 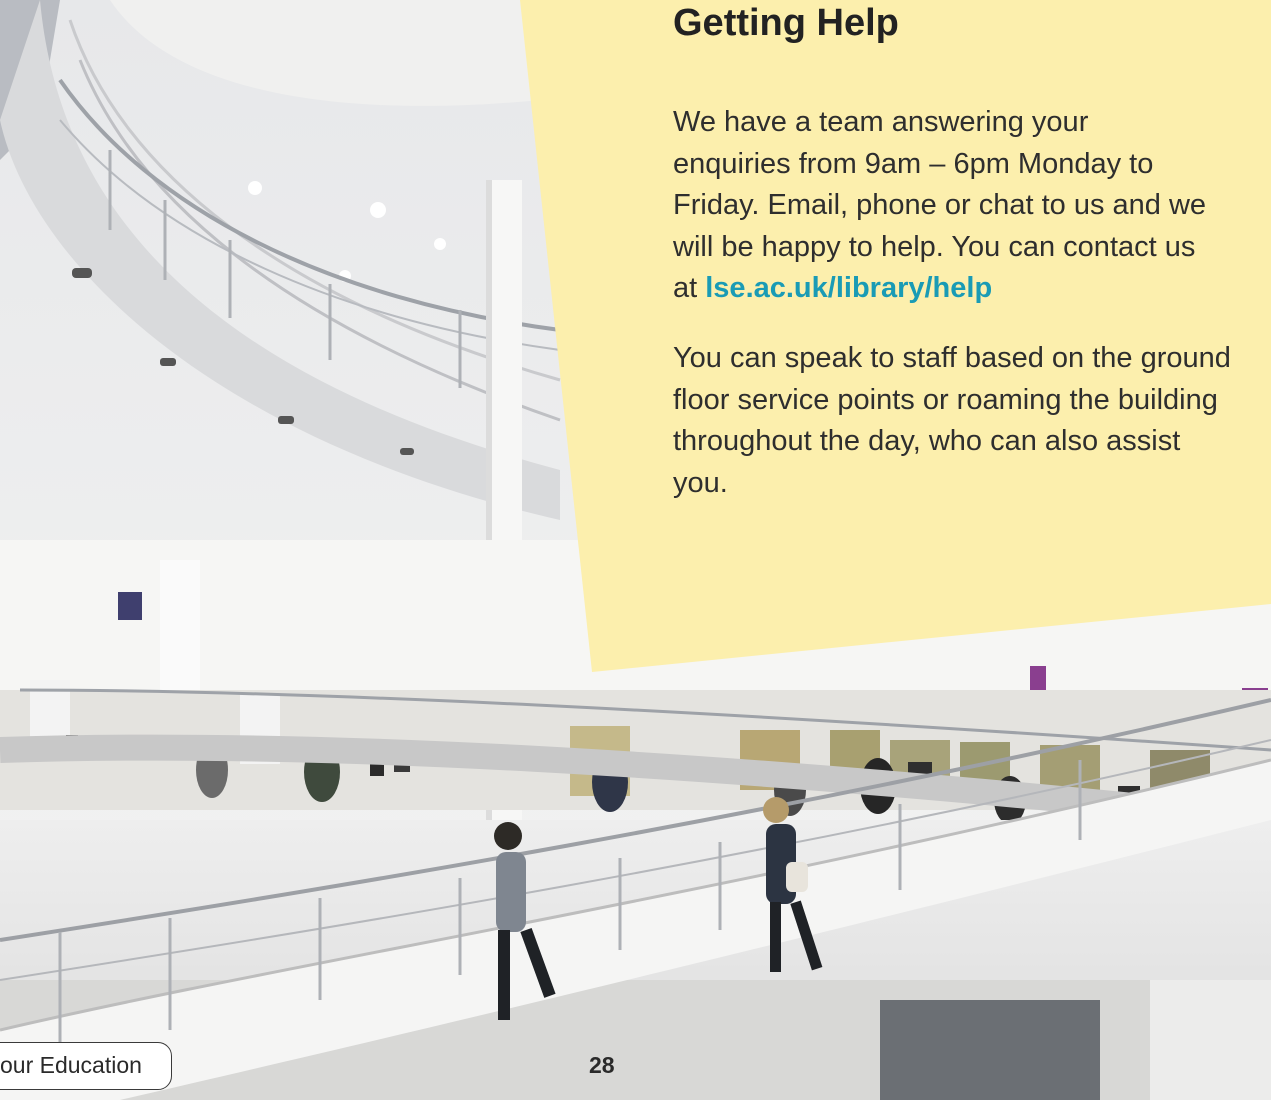 I want to click on section-heading: Getting Help, so click(x=786, y=23).